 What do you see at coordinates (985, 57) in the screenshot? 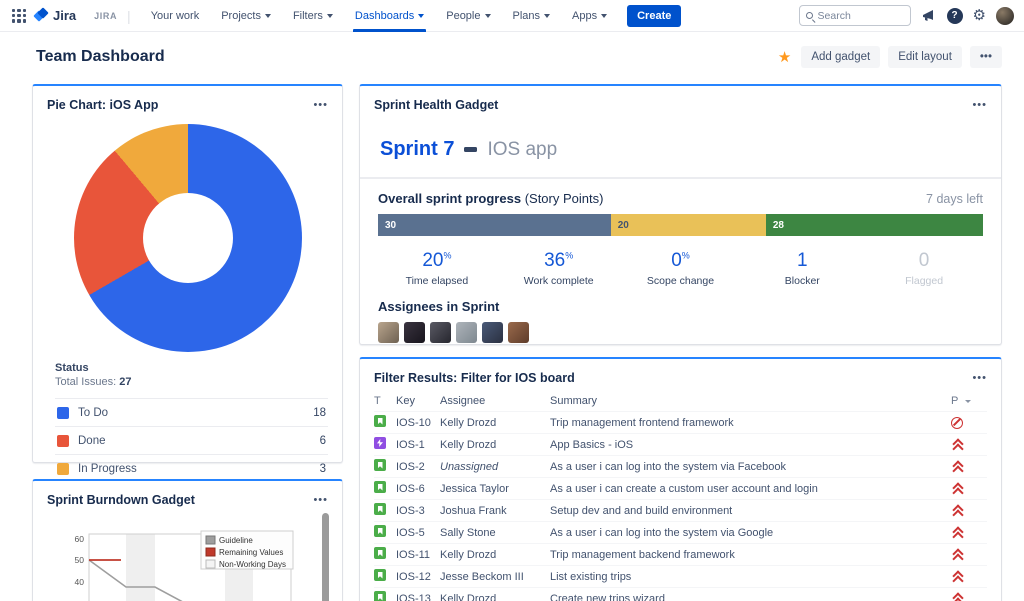
I see `dashboard-more-button: •••` at bounding box center [985, 57].